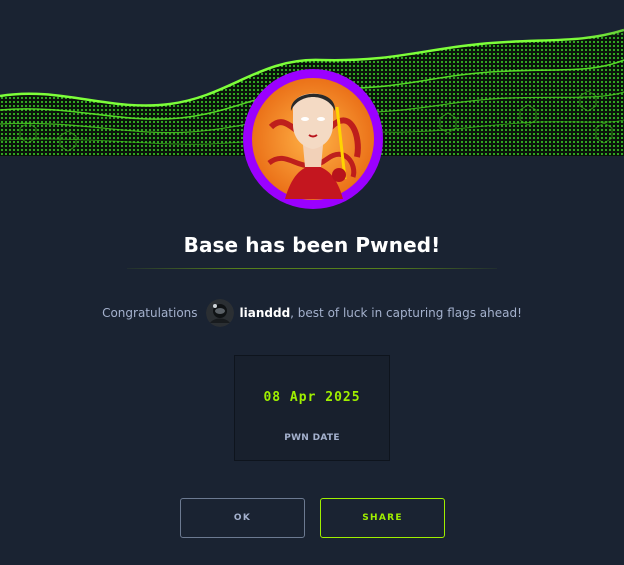 The height and width of the screenshot is (565, 624). Describe the element at coordinates (312, 408) in the screenshot. I see `pwn-date-card: 08 Apr 2025 PWN DATE` at that location.